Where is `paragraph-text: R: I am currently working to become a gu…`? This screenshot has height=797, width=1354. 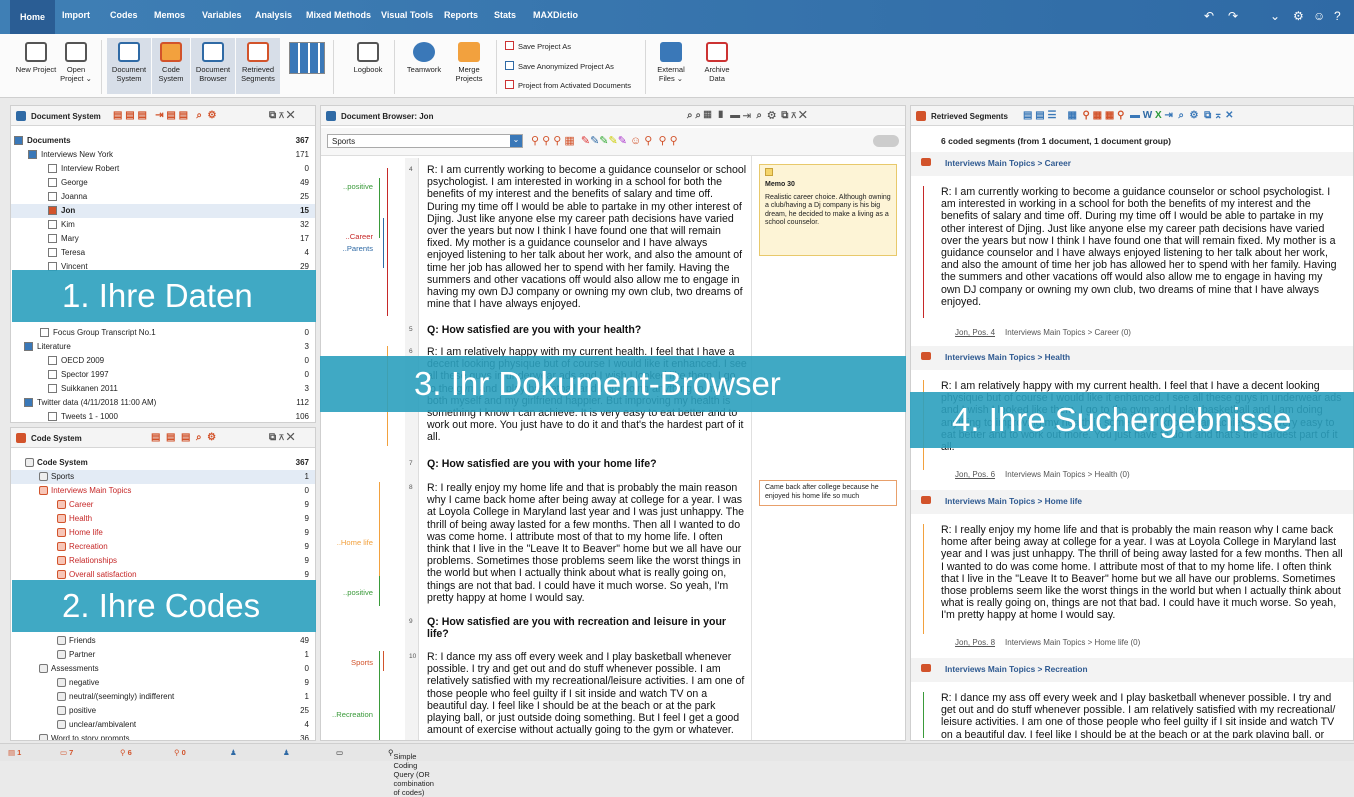
paragraph-text: R: I am currently working to become a gu… is located at coordinates (587, 239).